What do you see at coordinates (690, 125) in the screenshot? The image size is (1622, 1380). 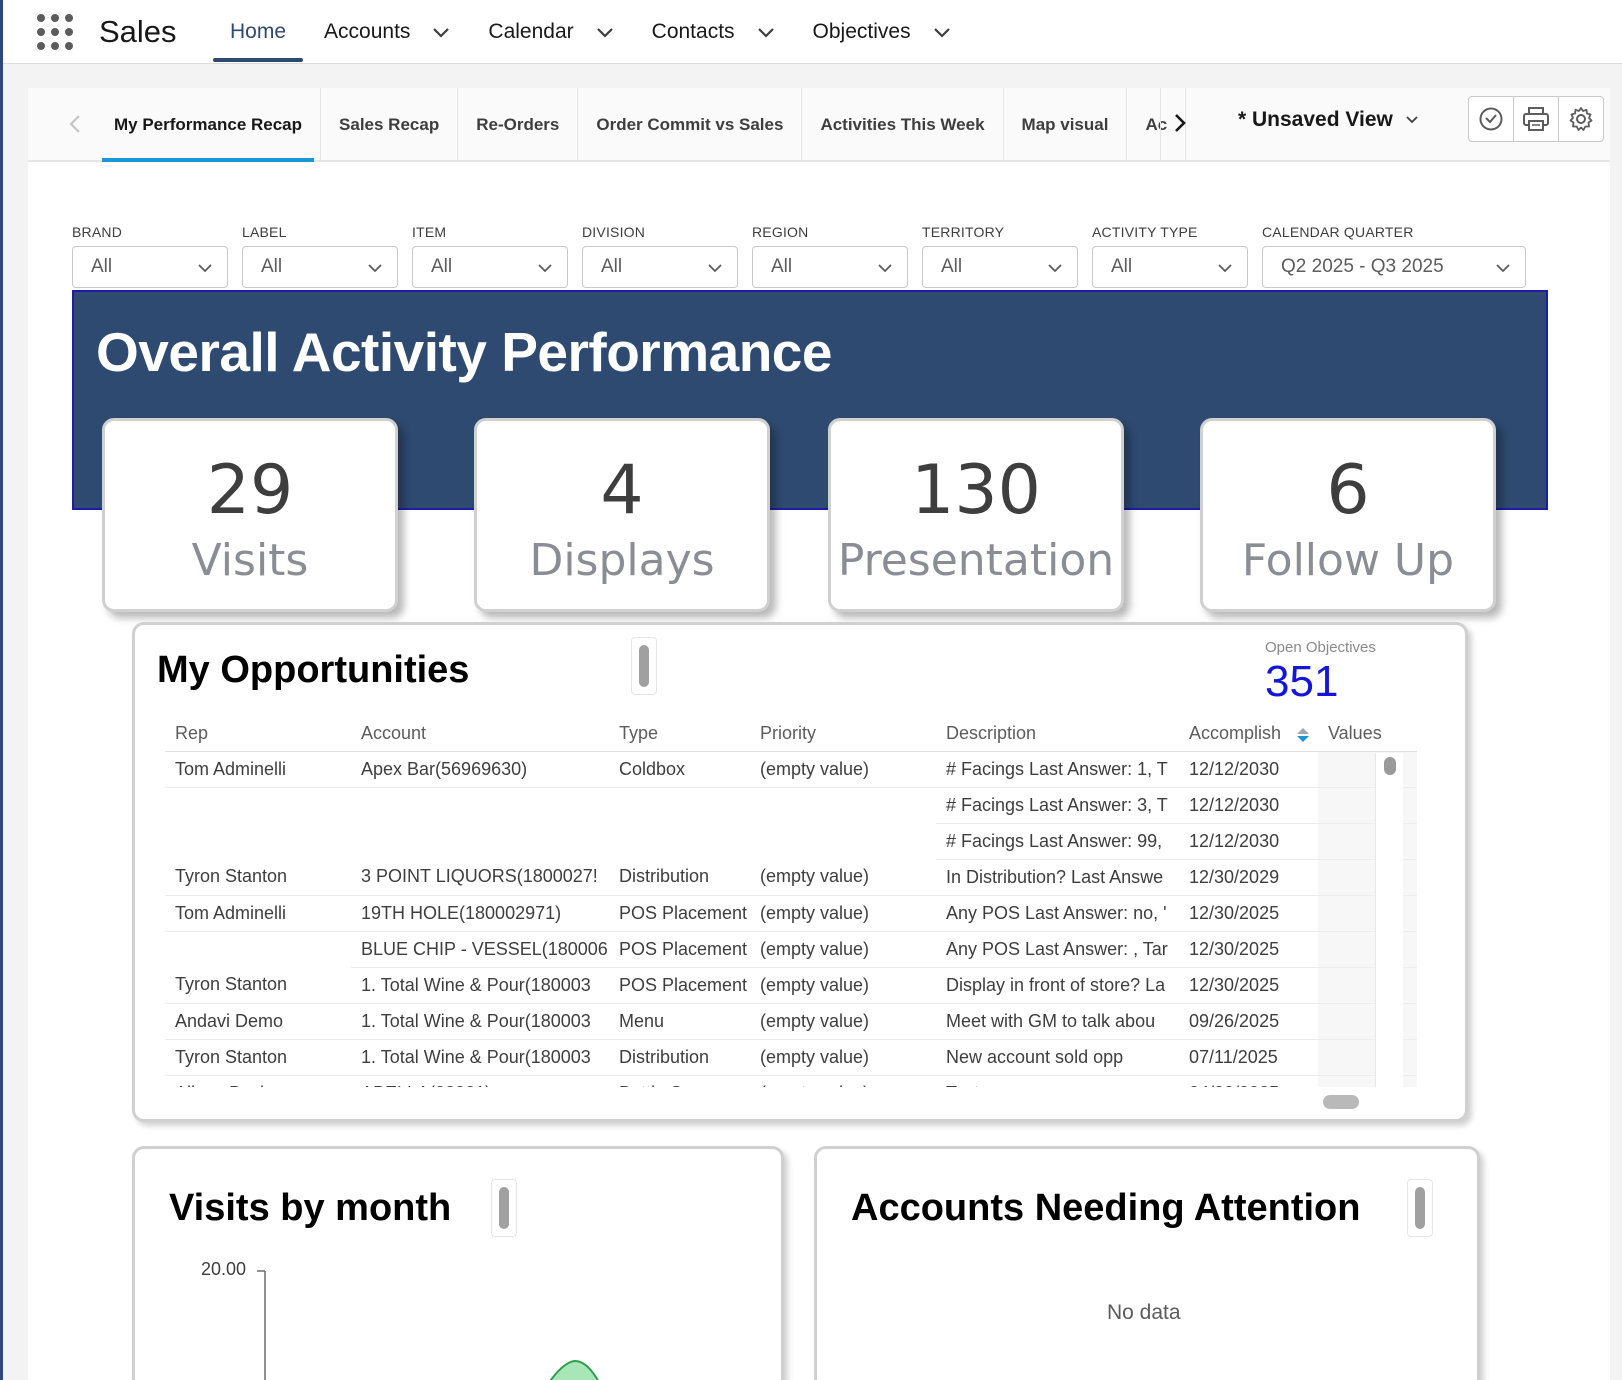 I see `tab-order-commit-vs-sales: Order Commit vs Sales` at bounding box center [690, 125].